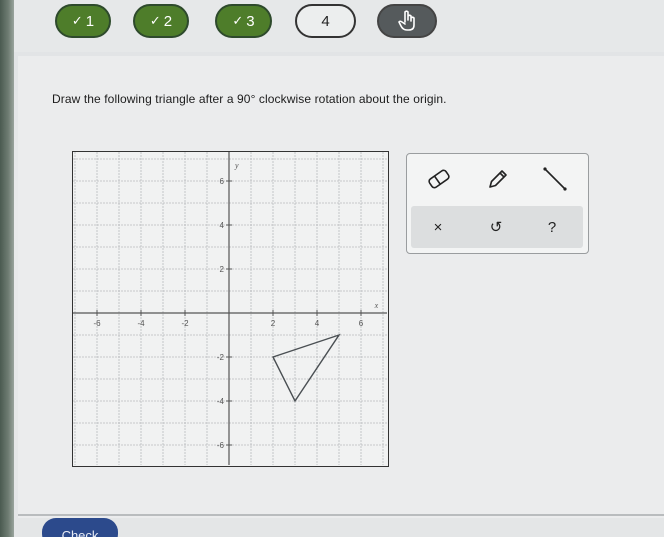  I want to click on eraser-tool, so click(439, 179).